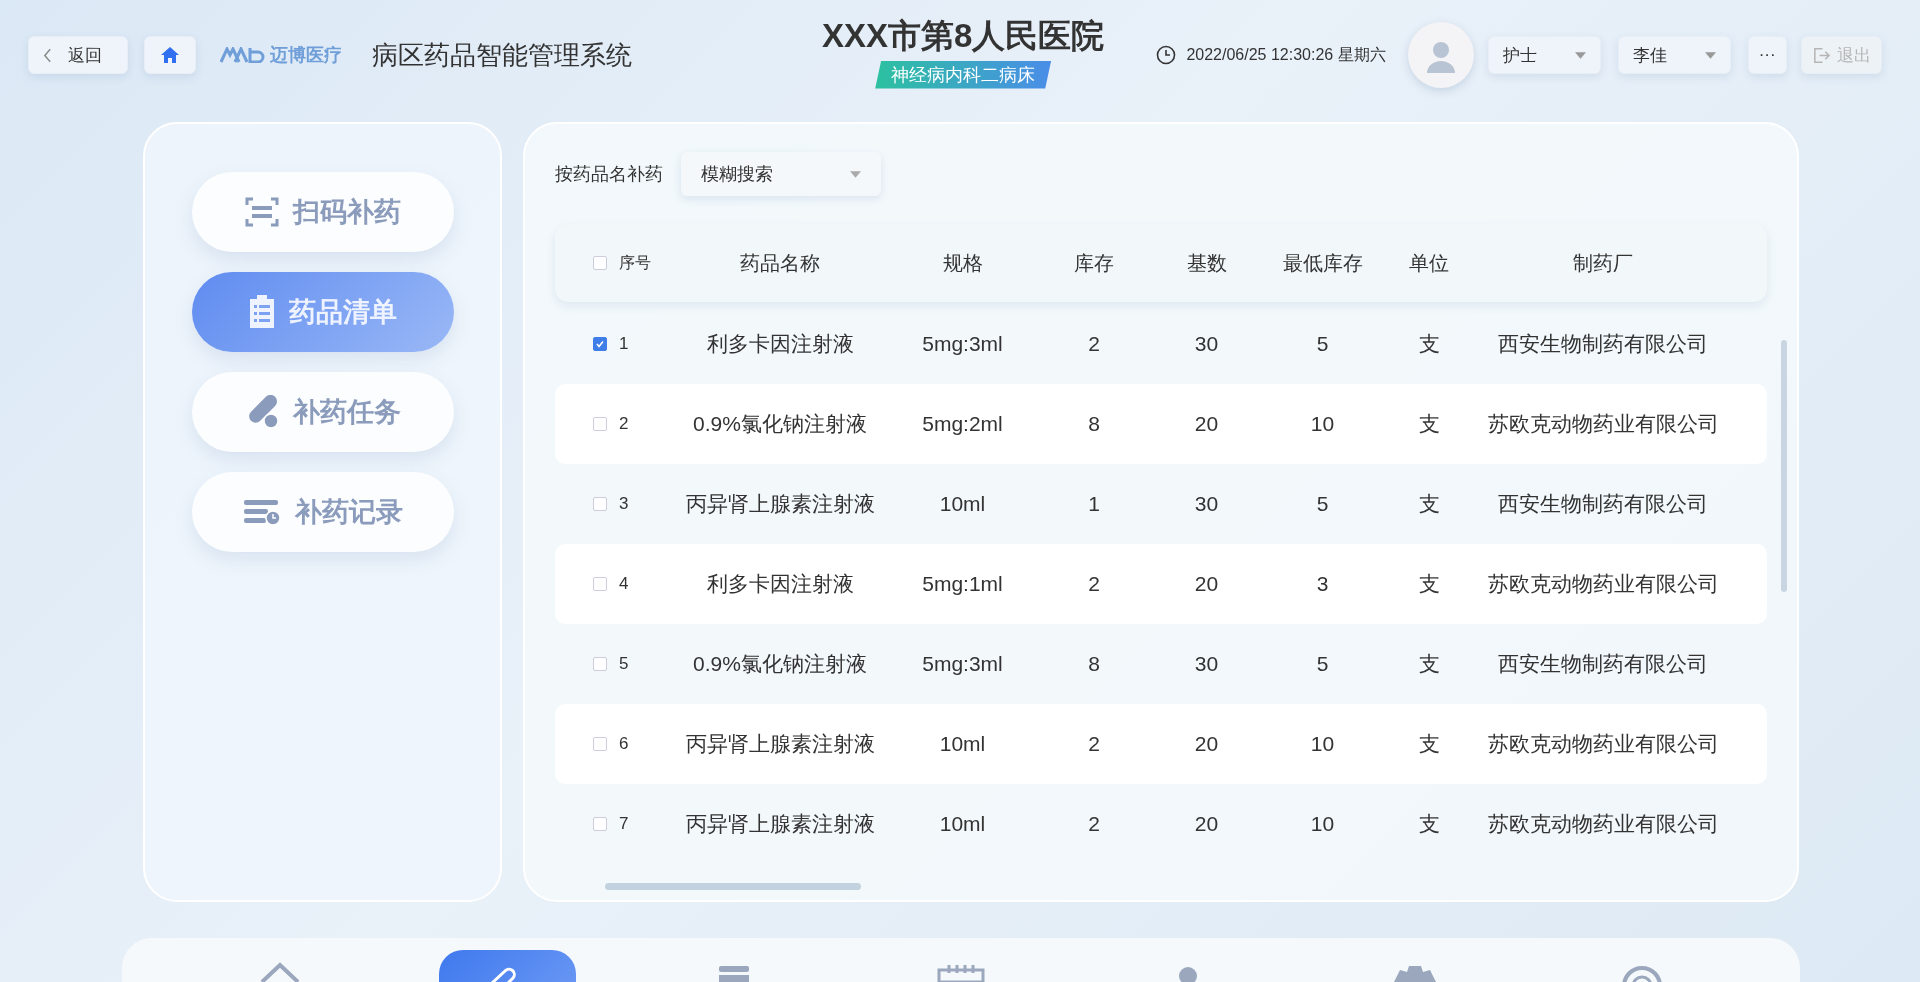  Describe the element at coordinates (624, 584) in the screenshot. I see `table-cell: 4` at that location.